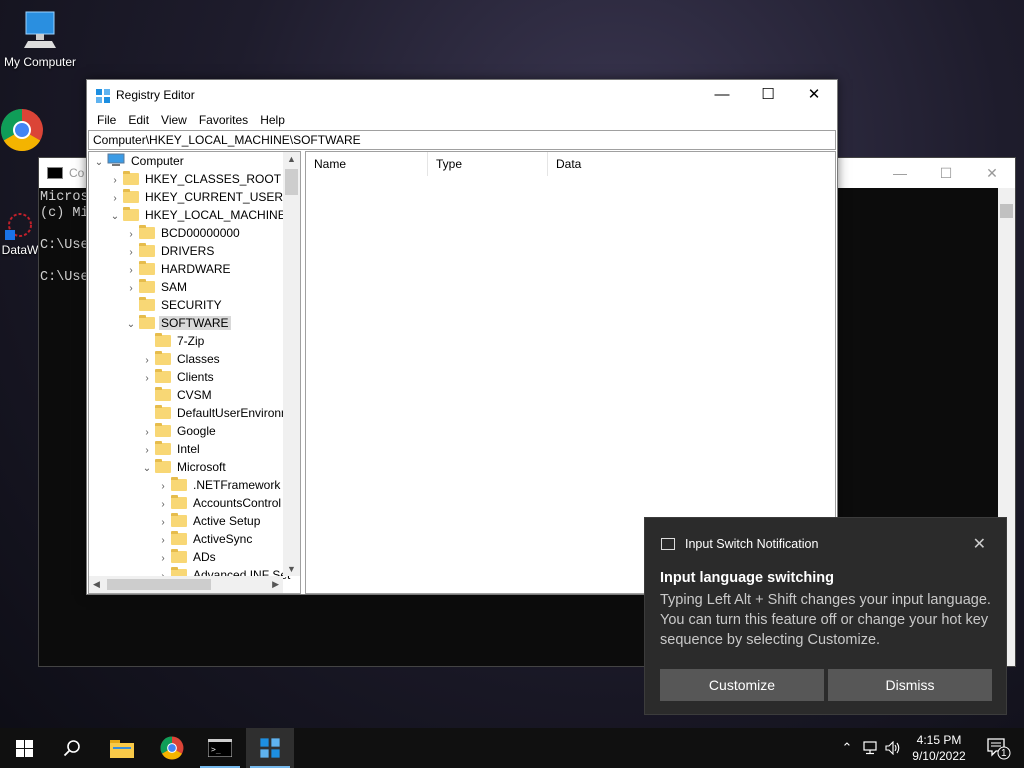 Image resolution: width=1024 pixels, height=768 pixels. Describe the element at coordinates (174, 305) in the screenshot. I see `tree-item: SECURITY` at that location.